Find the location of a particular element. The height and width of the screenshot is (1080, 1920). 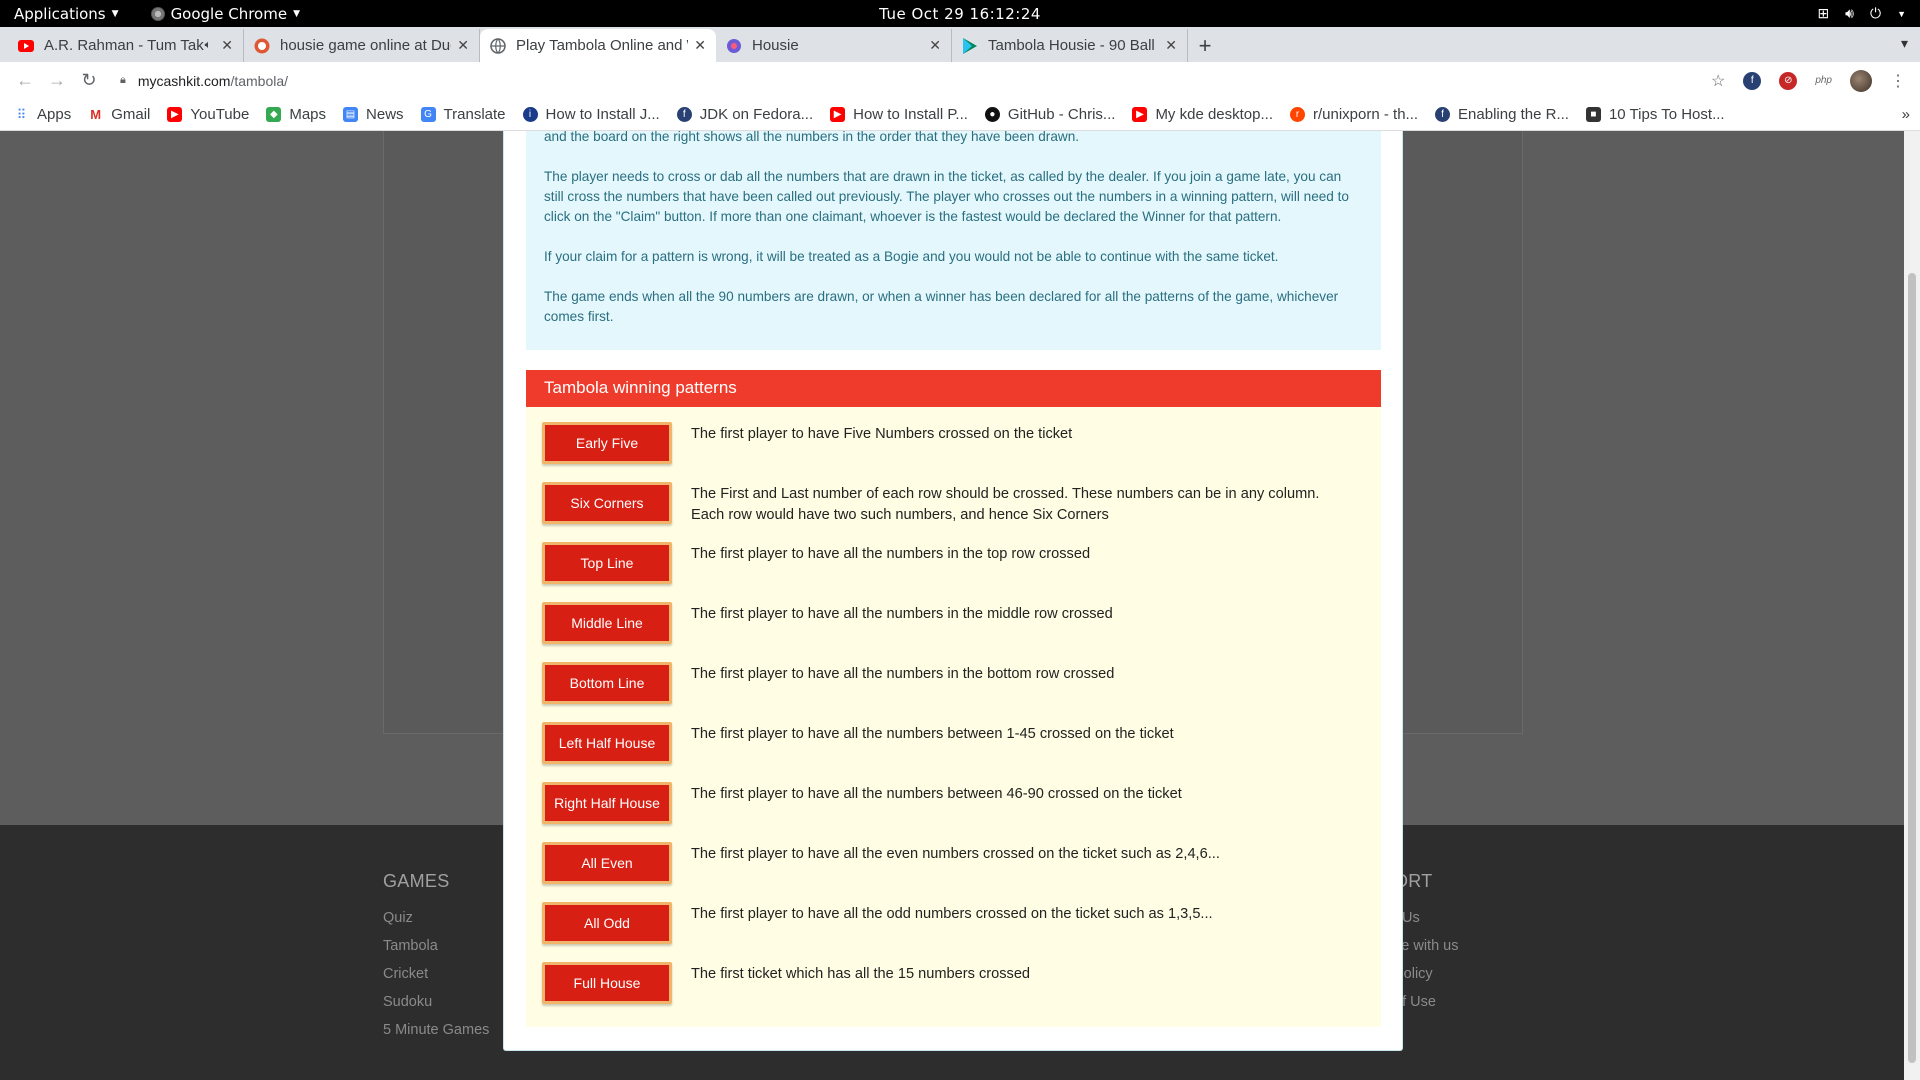

footer-link: Policy is located at coordinates (1426, 974).